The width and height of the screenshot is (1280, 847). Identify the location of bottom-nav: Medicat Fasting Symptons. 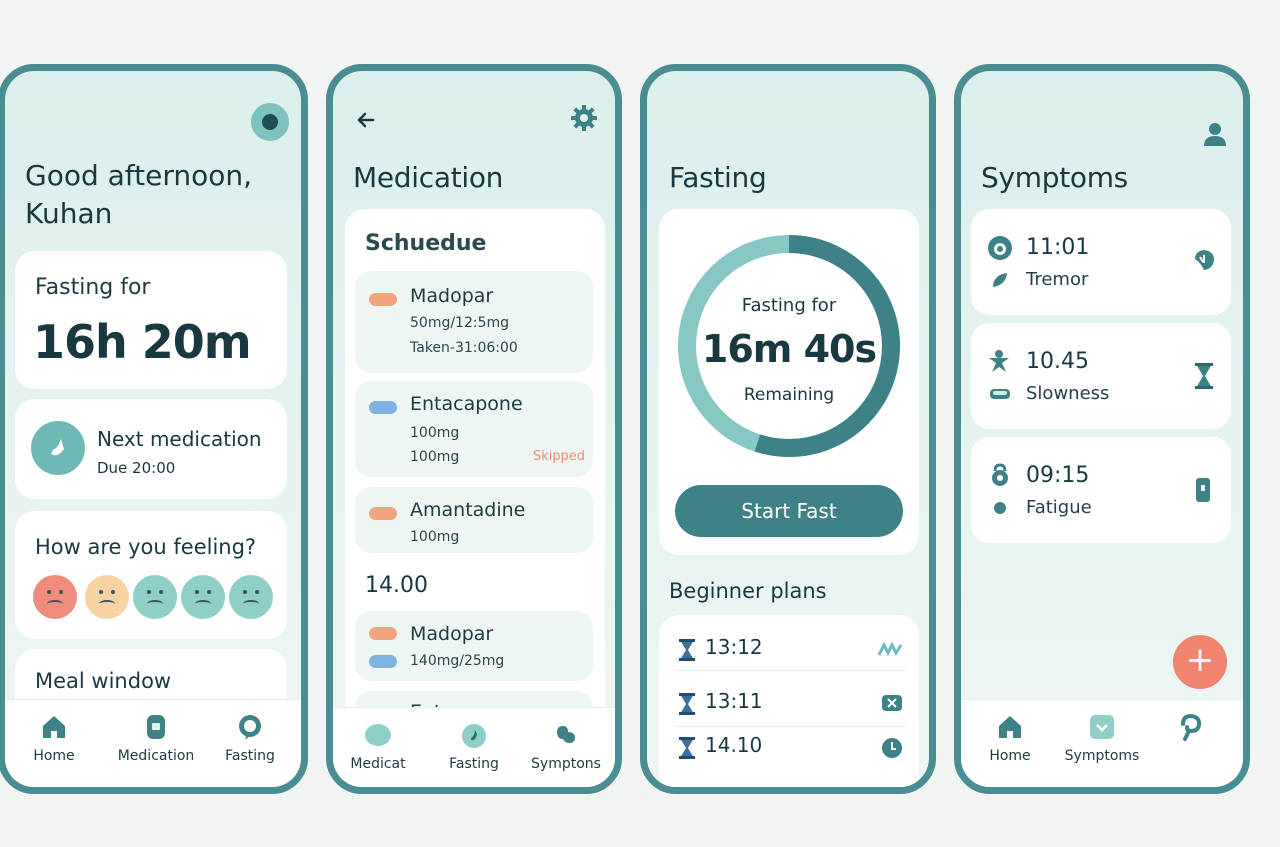
(474, 747).